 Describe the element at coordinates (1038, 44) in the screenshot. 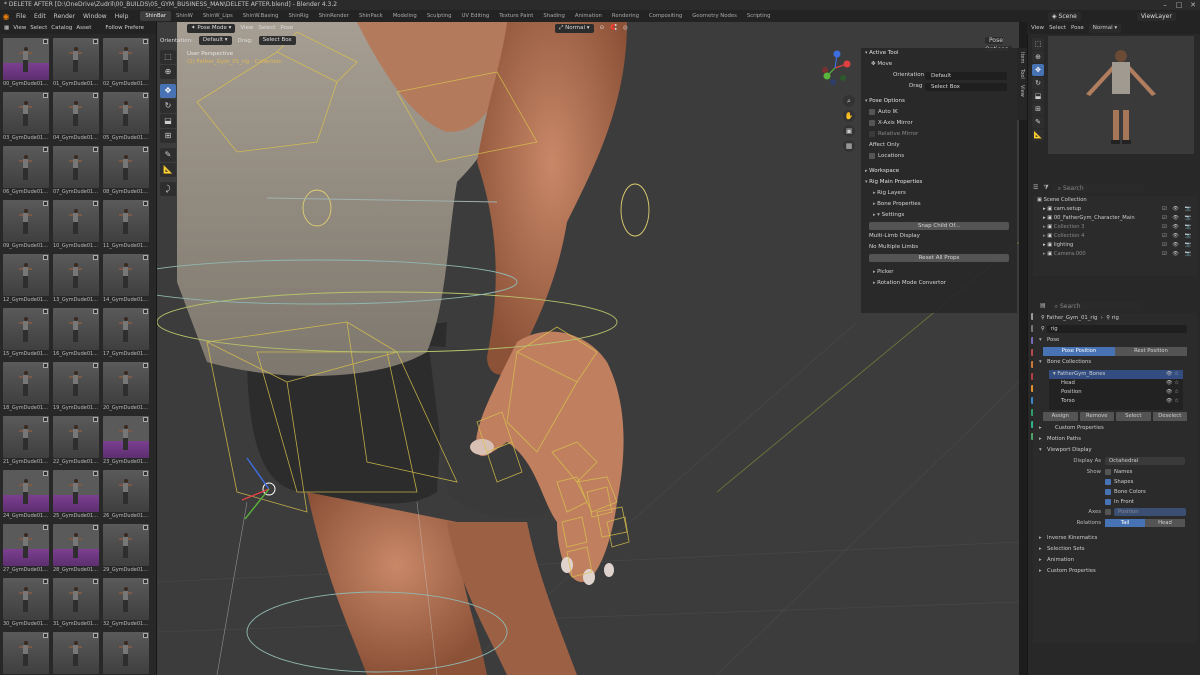

I see `right-select-icon: ⬚` at that location.